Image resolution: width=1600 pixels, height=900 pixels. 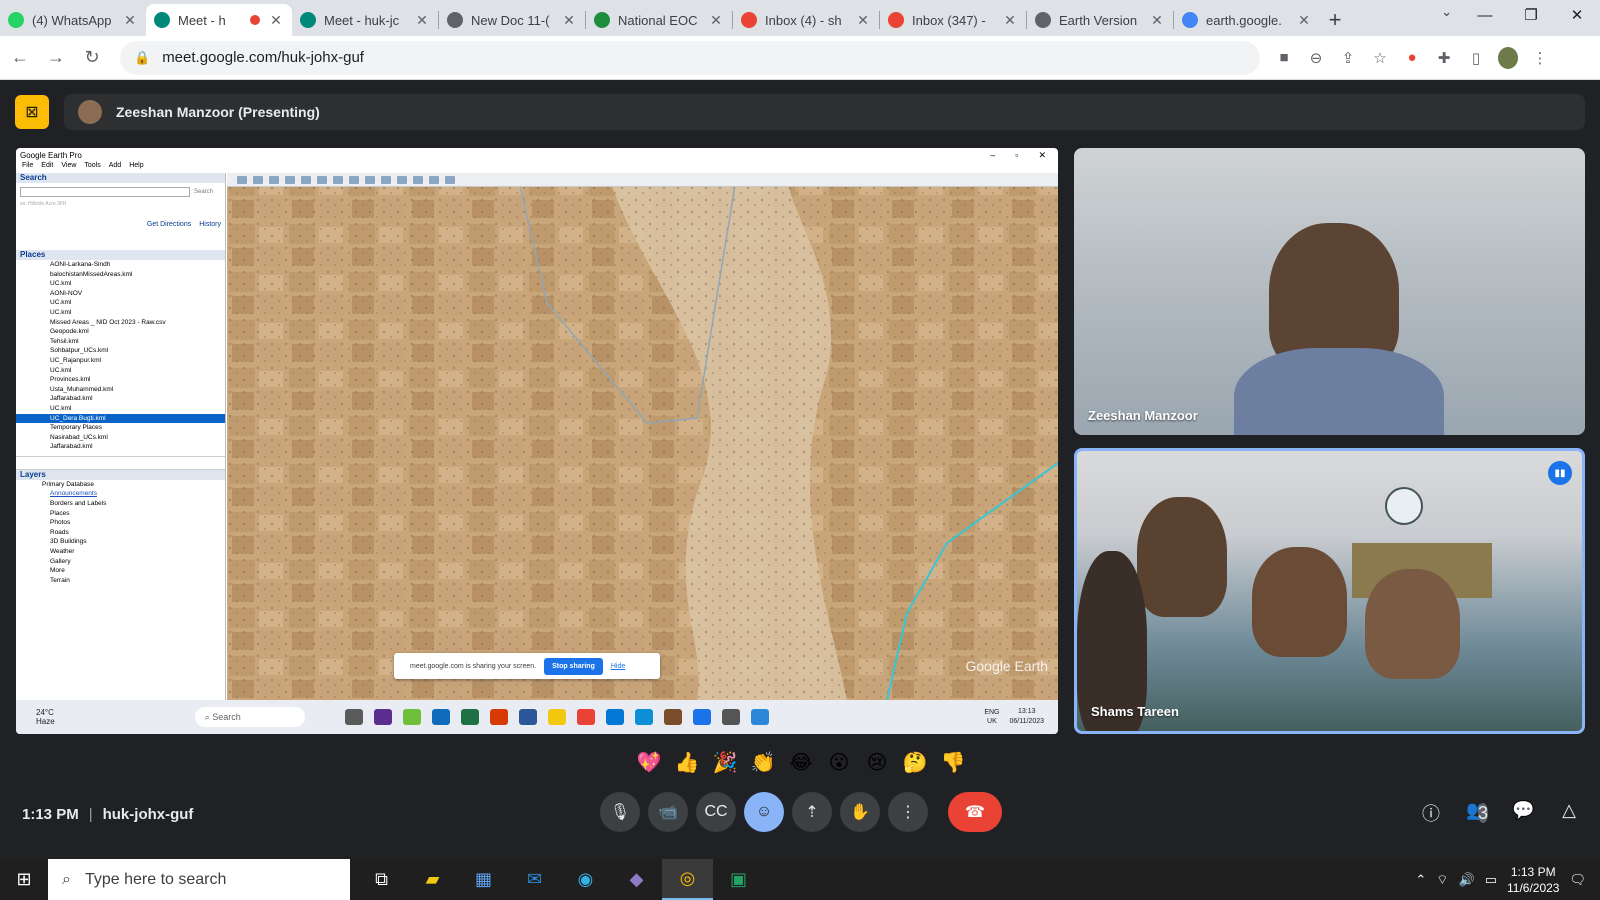 I want to click on ge-tool-icon, so click(x=306, y=179).